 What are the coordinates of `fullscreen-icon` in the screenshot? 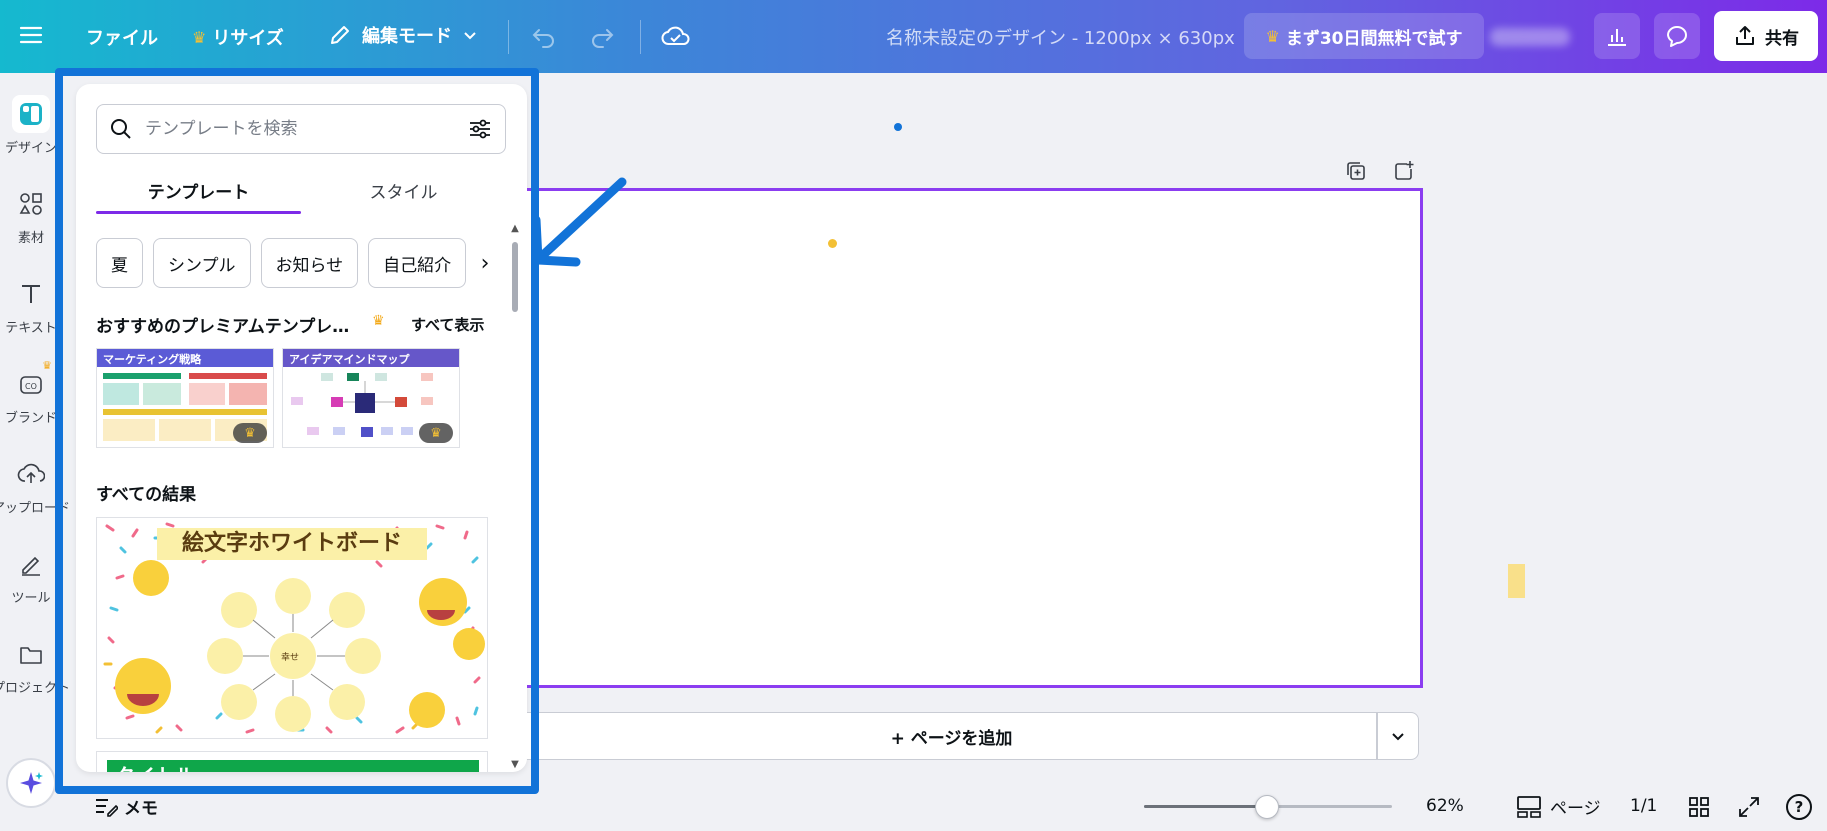 It's located at (1749, 807).